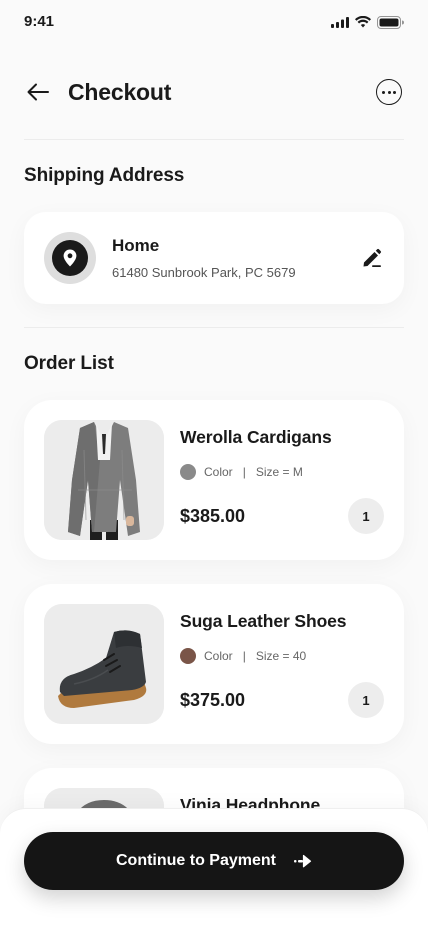  What do you see at coordinates (104, 175) in the screenshot?
I see `shipping-section-title: Shipping Address` at bounding box center [104, 175].